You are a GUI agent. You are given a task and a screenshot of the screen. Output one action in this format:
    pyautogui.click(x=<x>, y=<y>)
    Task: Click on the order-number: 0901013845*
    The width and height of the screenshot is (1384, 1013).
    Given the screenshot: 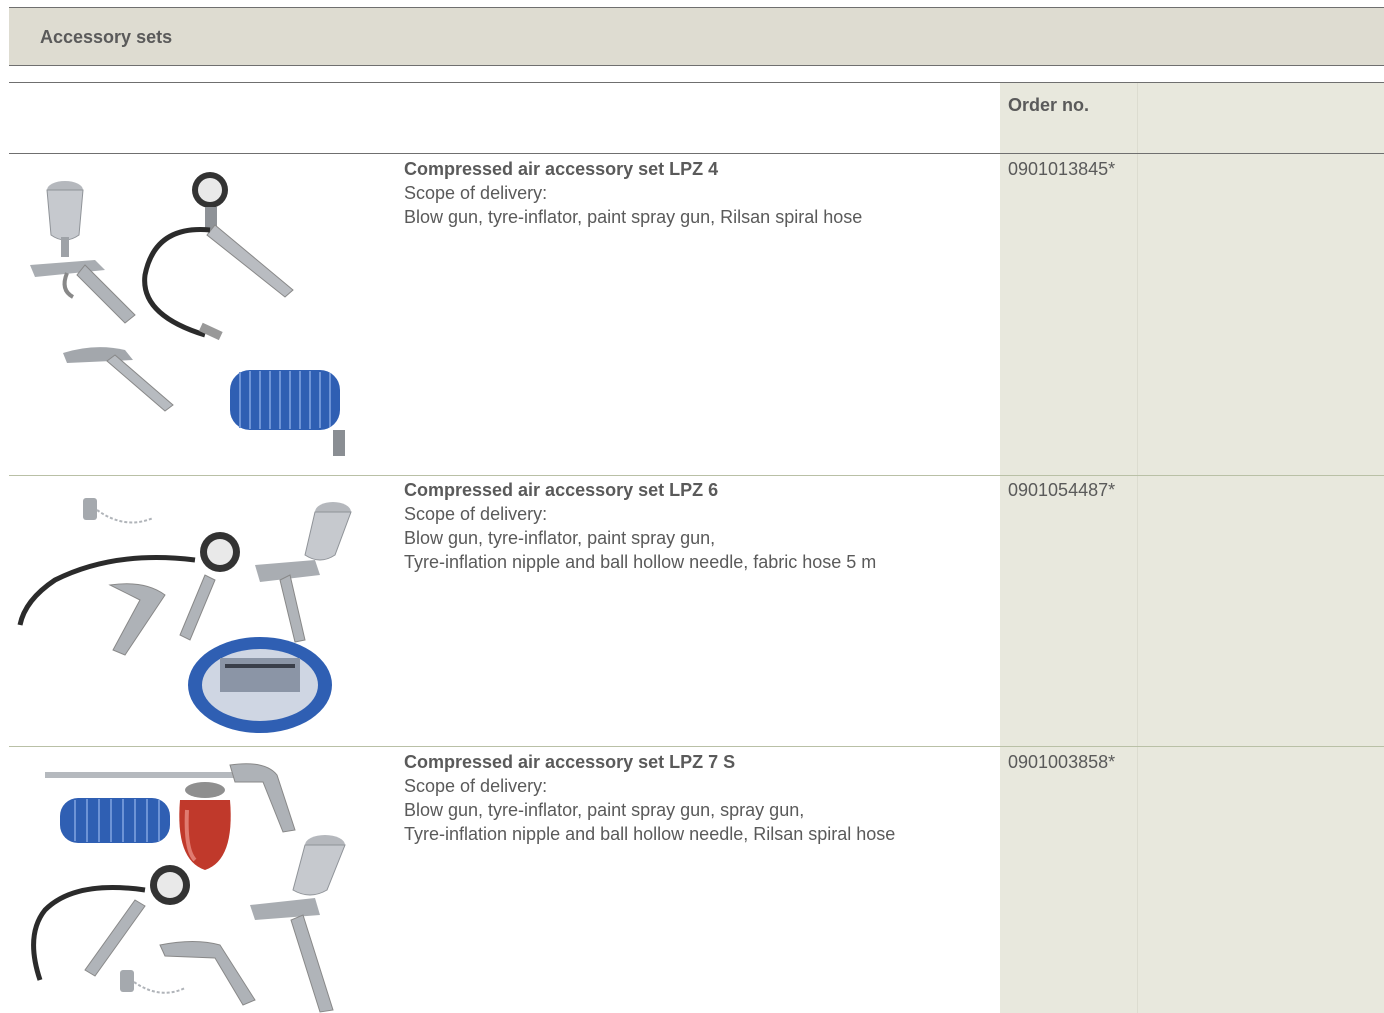 What is the action you would take?
    pyautogui.click(x=1062, y=169)
    